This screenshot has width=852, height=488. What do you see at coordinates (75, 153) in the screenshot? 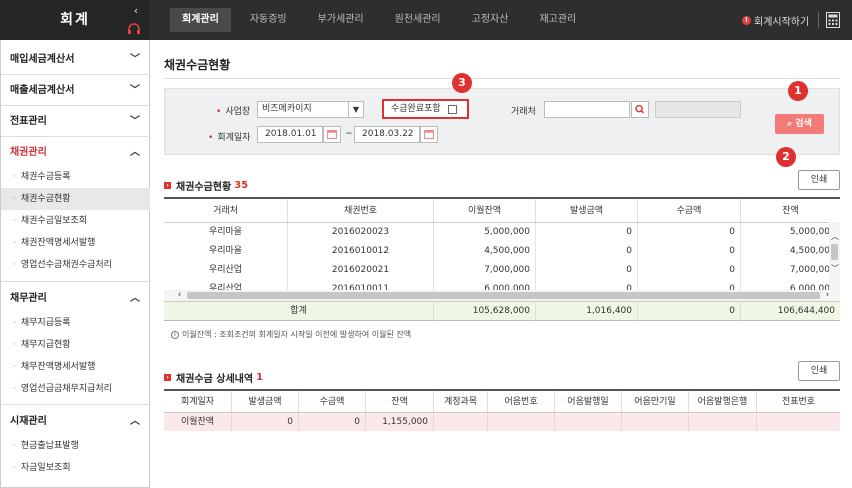
I see `sidebar-section-receivables: 채권관리 ︿` at bounding box center [75, 153].